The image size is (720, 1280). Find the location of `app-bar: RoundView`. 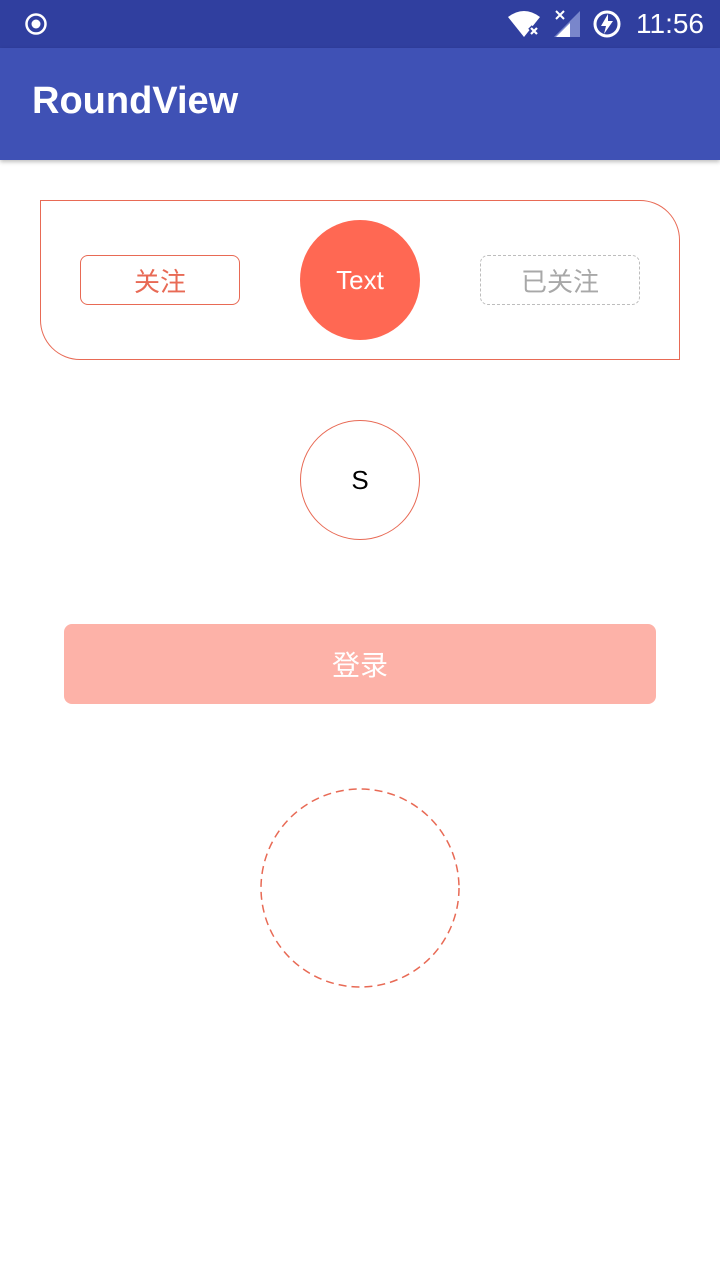

app-bar: RoundView is located at coordinates (360, 104).